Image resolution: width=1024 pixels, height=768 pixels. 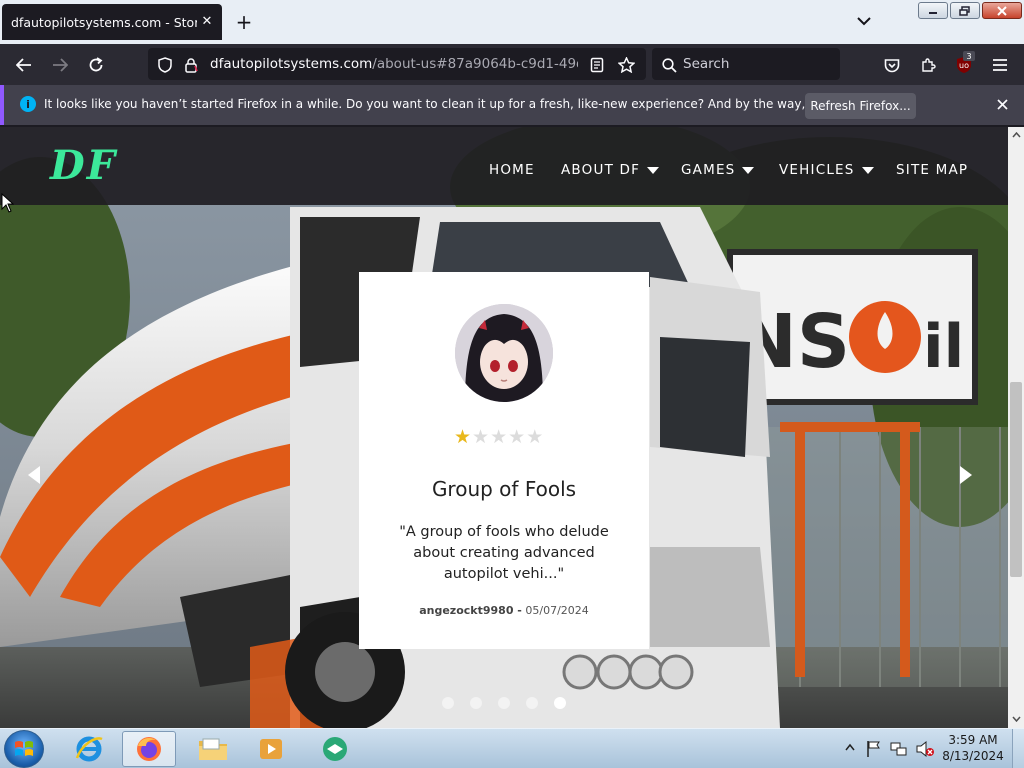 I want to click on reader-view-icon, so click(x=597, y=65).